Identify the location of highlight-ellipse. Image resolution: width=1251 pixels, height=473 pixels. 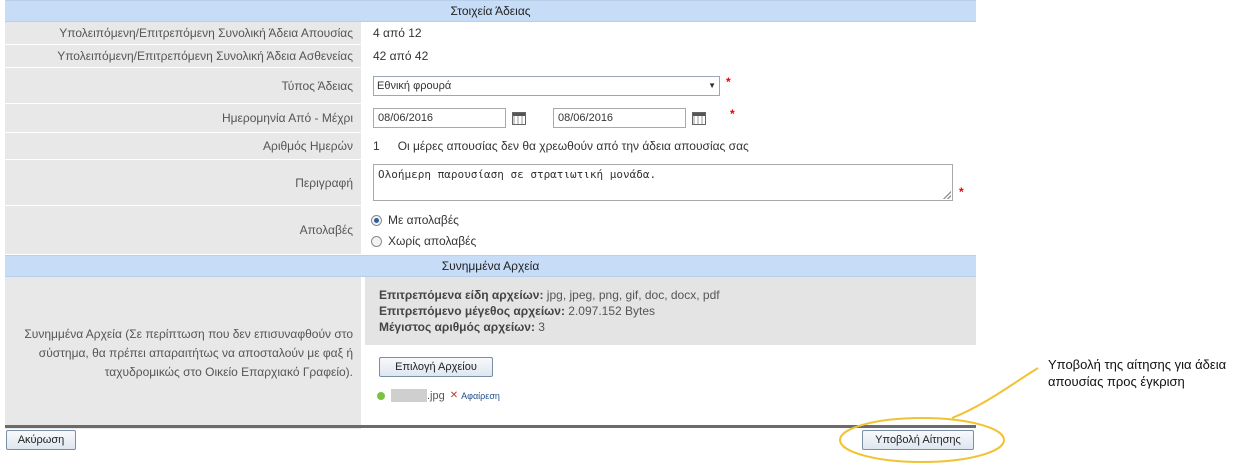
(922, 440).